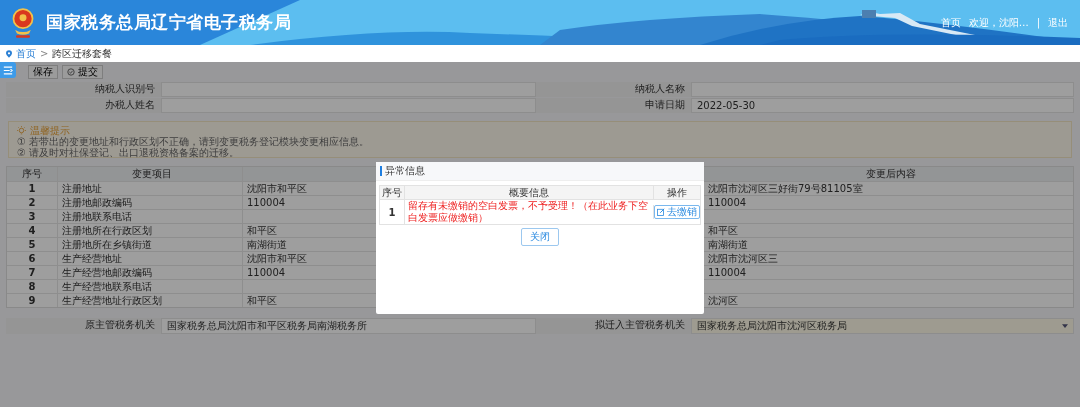  I want to click on table-cell: 生产经营地邮政编码, so click(149, 272).